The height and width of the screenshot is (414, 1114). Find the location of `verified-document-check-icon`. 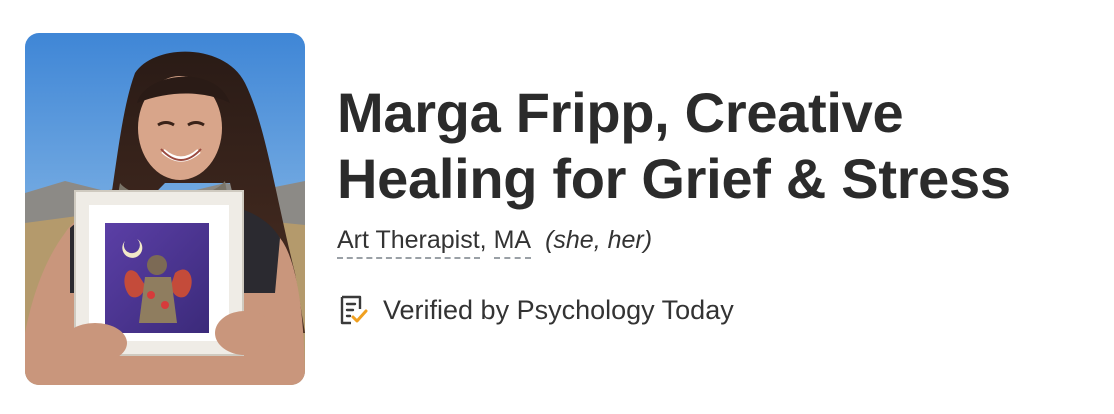

verified-document-check-icon is located at coordinates (353, 310).